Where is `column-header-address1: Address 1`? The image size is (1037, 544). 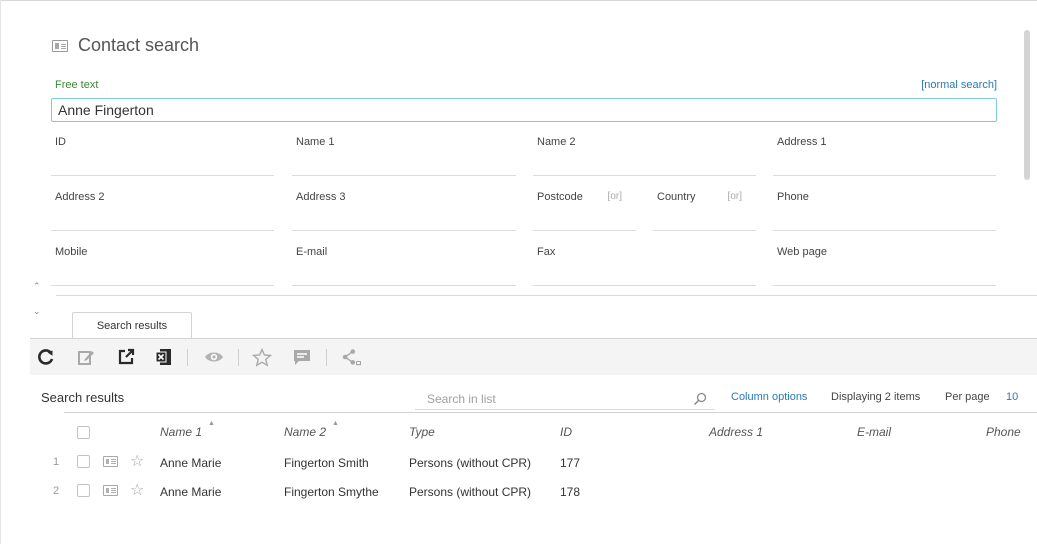 column-header-address1: Address 1 is located at coordinates (736, 432).